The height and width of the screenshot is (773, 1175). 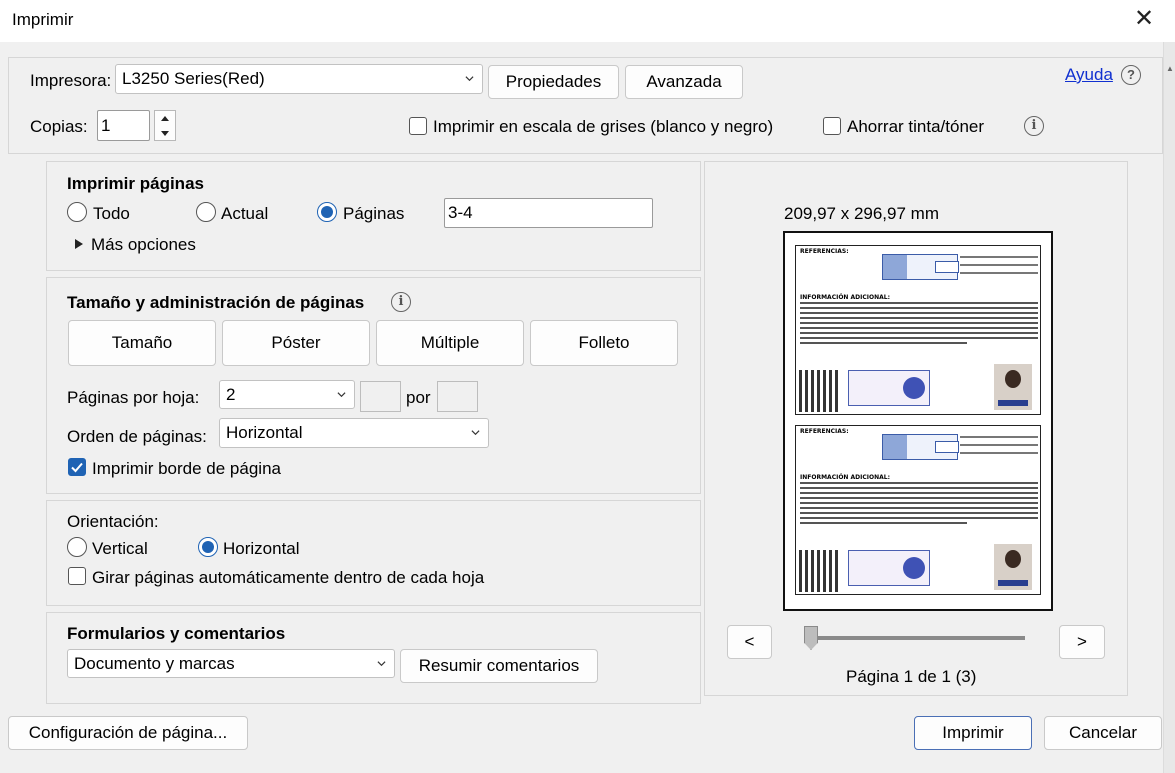 I want to click on paper-dimensions: 209,97 x 296,97 mm, so click(x=861, y=213).